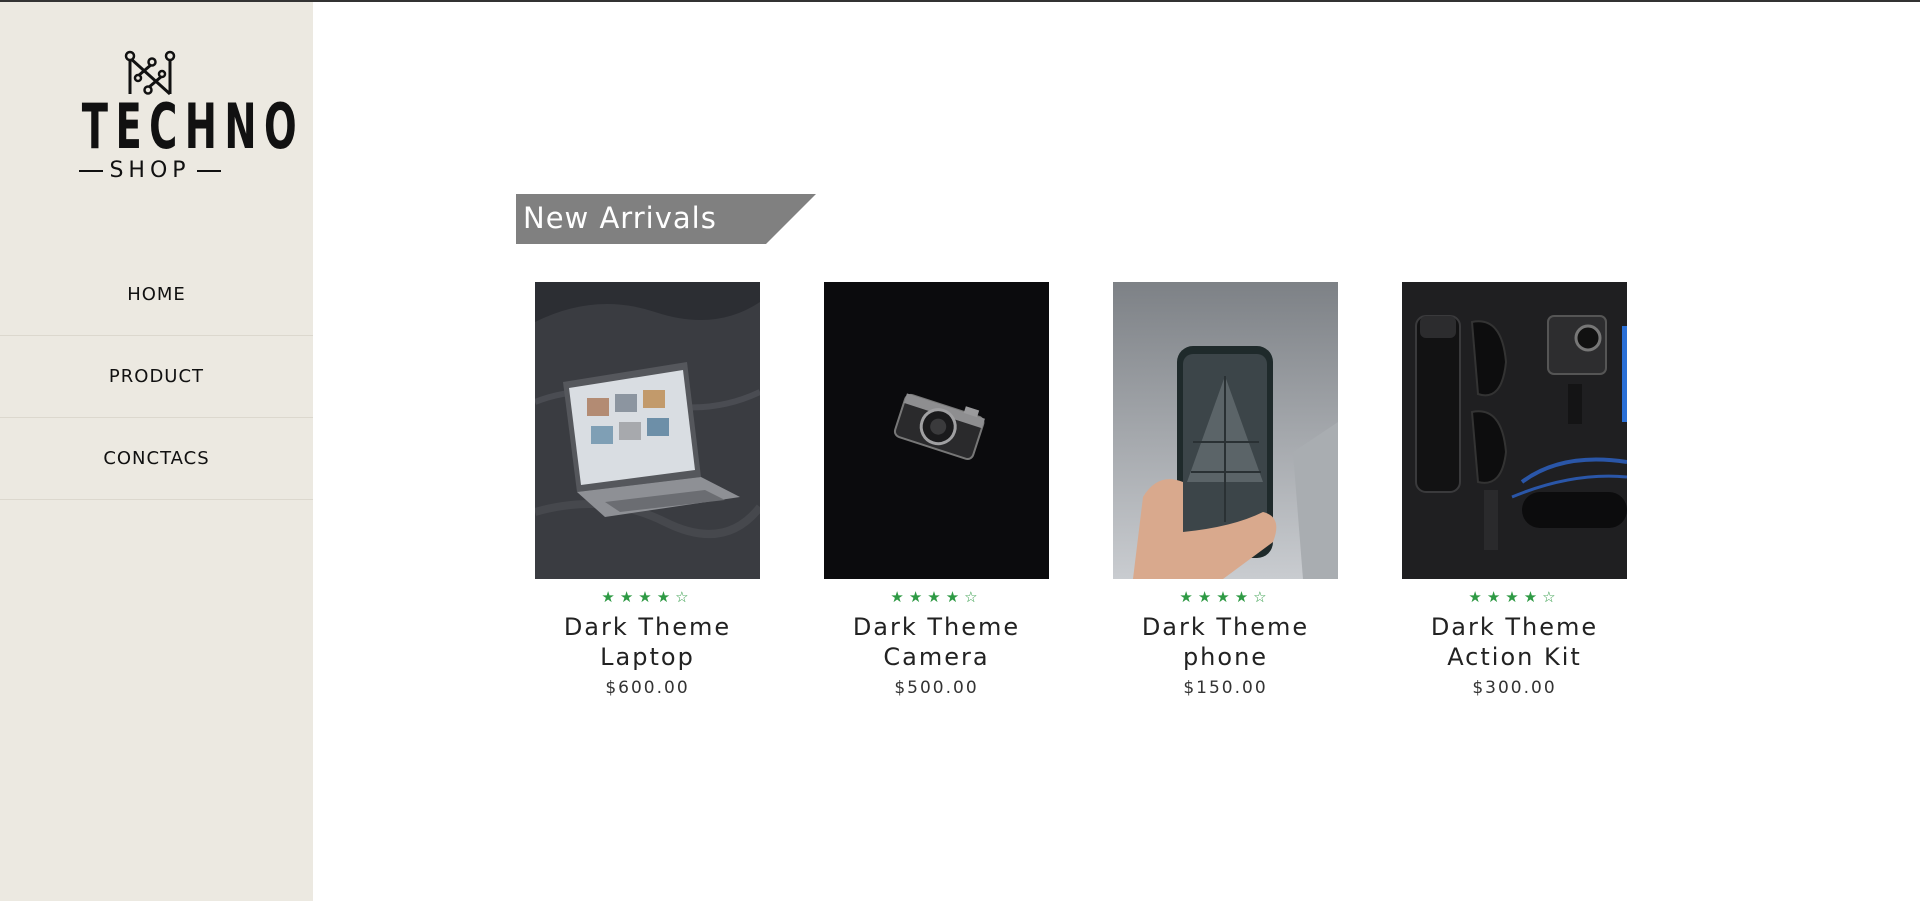 This screenshot has width=1920, height=901. I want to click on product-price: $500.00, so click(936, 688).